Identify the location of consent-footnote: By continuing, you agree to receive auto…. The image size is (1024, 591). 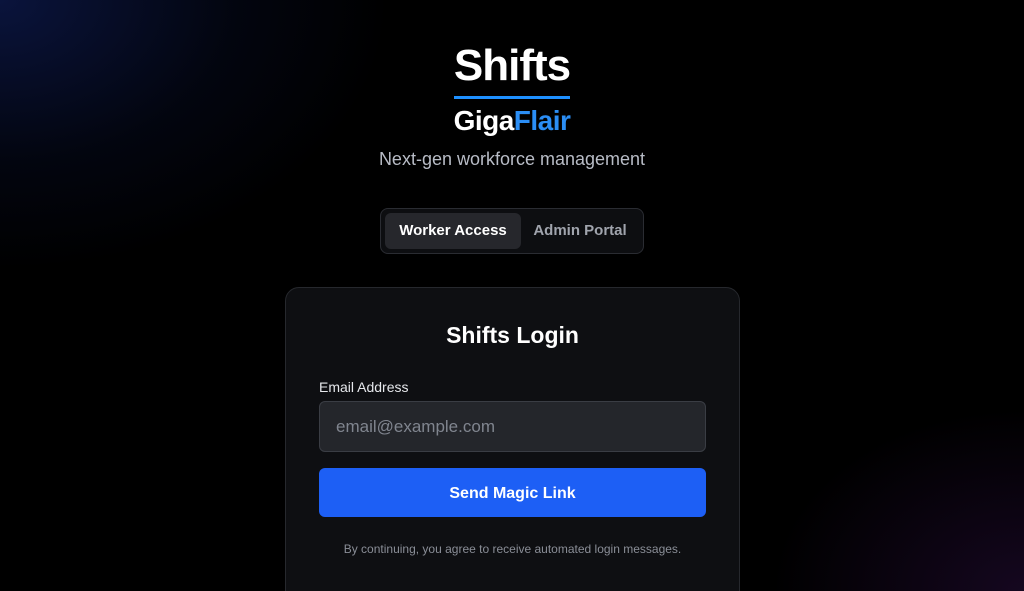
(512, 549).